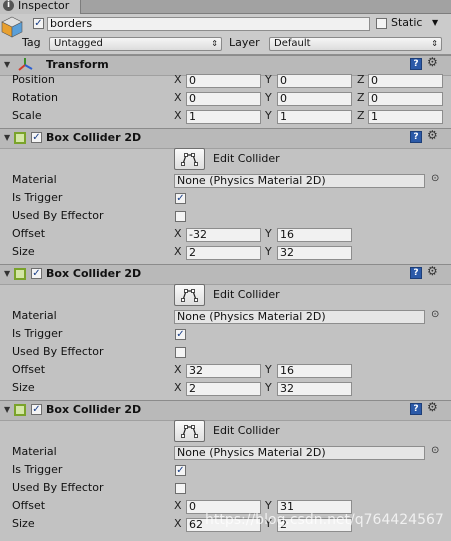  Describe the element at coordinates (314, 81) in the screenshot. I see `position-y-field: 0` at that location.